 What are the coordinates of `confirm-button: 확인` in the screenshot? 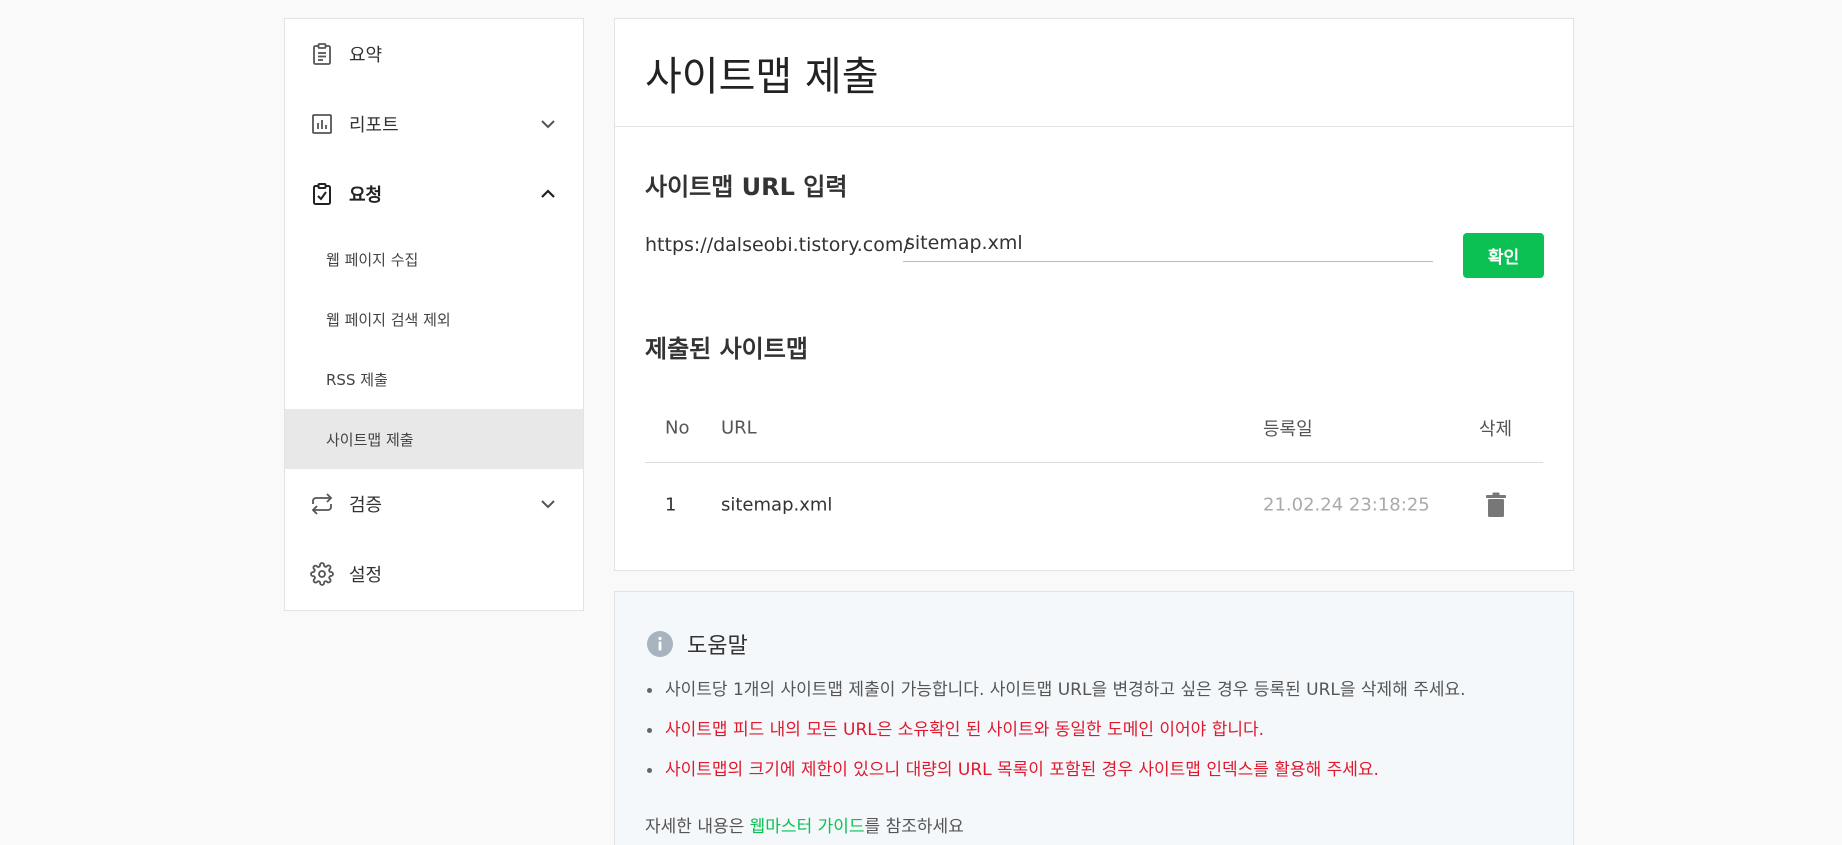 It's located at (1503, 255).